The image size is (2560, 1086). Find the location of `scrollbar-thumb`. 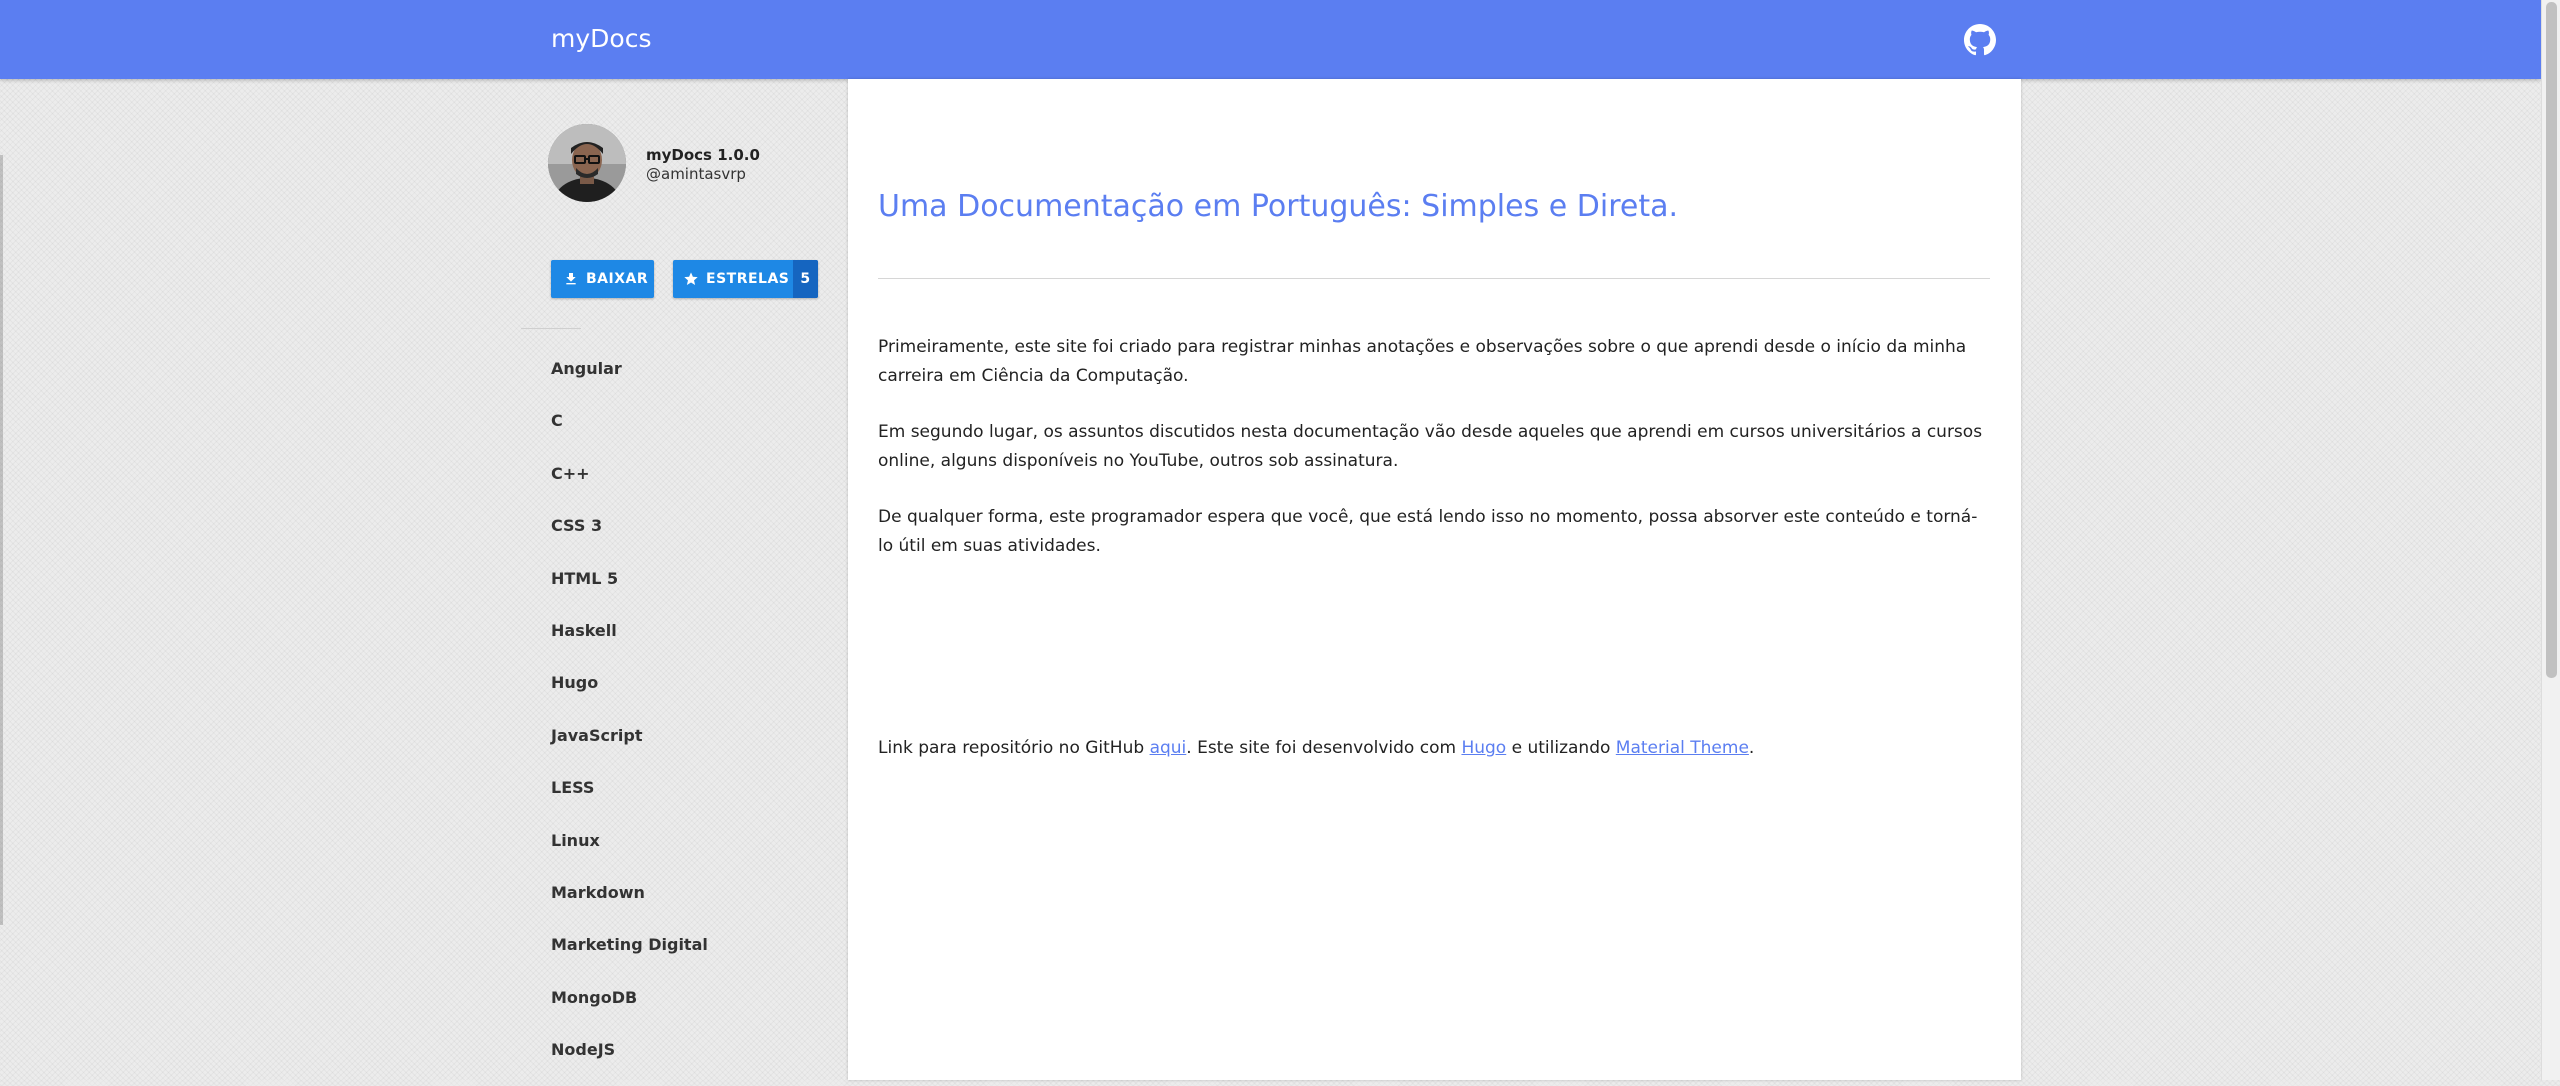

scrollbar-thumb is located at coordinates (2551, 340).